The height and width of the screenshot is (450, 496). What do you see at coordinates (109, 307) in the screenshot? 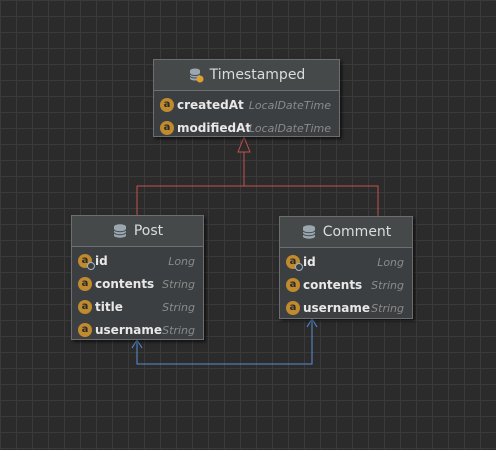
I see `field-name: title` at bounding box center [109, 307].